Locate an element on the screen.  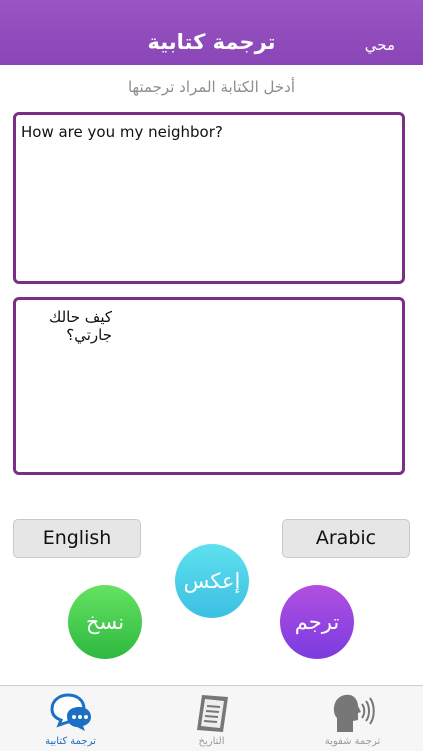
tab-text-translation: ترجمة كتابية is located at coordinates (70, 718).